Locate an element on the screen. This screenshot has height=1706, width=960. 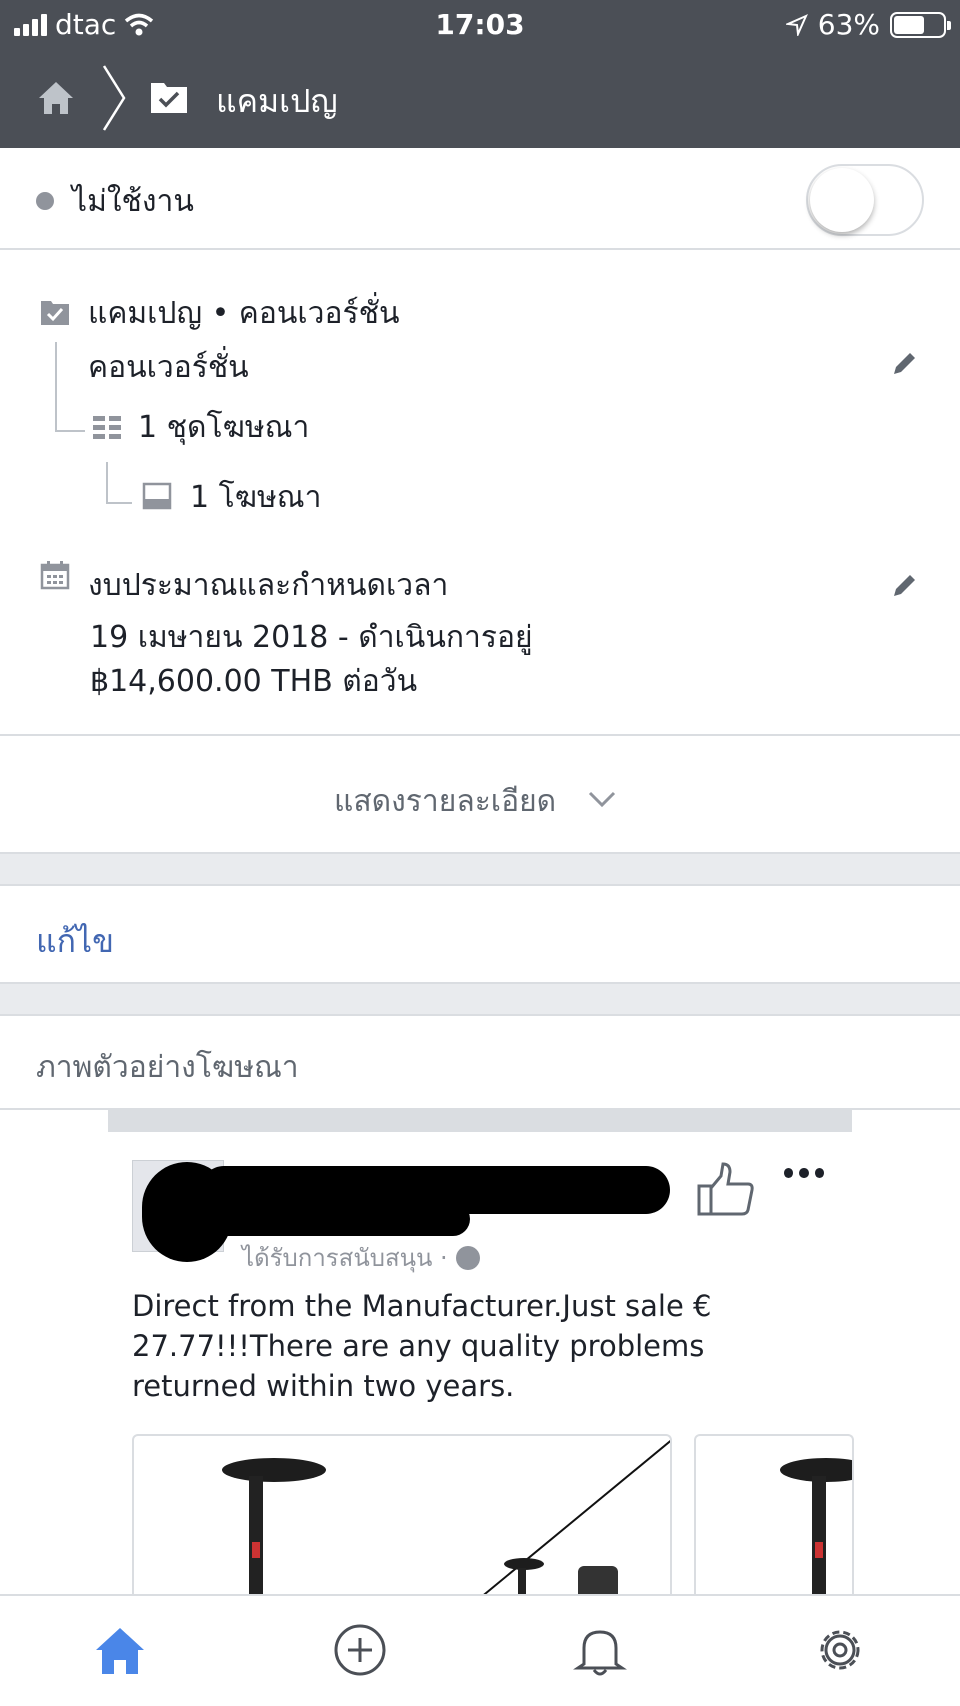
show-details-label: แสดงรายละเอียด is located at coordinates (445, 801).